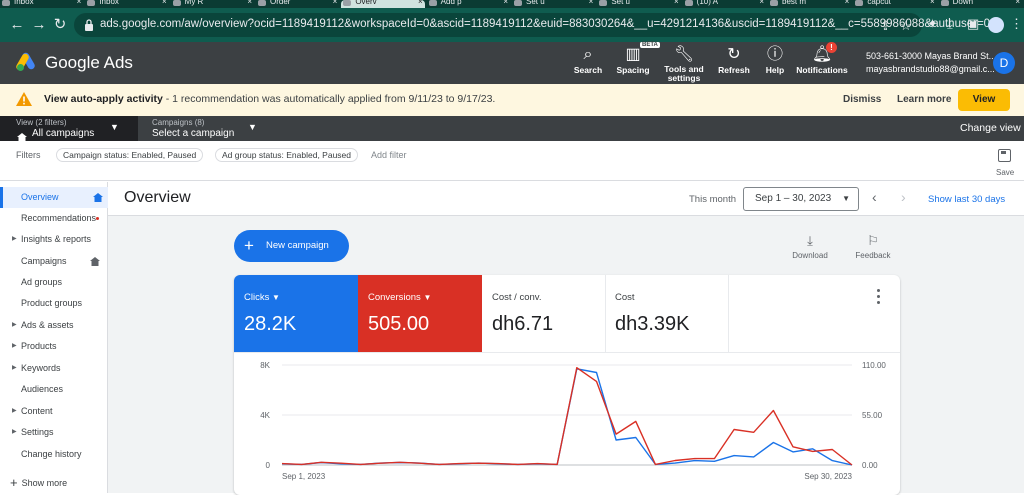 The width and height of the screenshot is (1024, 495). What do you see at coordinates (775, 60) in the screenshot?
I see `help-button: ⓘ Help` at bounding box center [775, 60].